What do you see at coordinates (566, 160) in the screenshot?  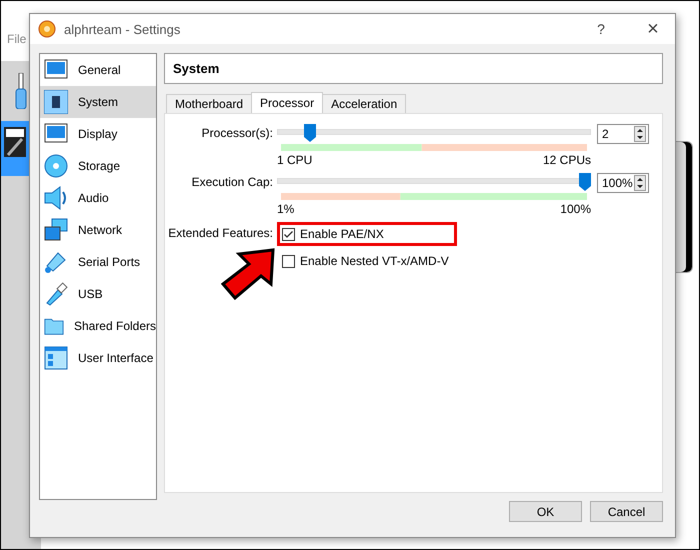 I see `max-label: 12 CPUs` at bounding box center [566, 160].